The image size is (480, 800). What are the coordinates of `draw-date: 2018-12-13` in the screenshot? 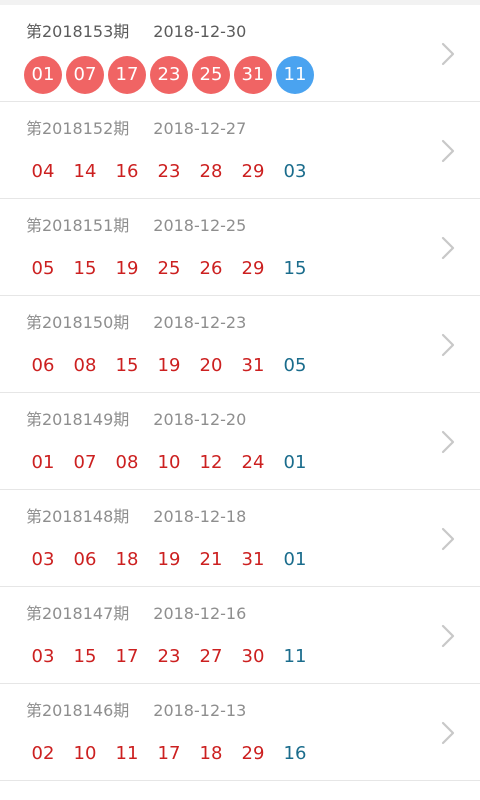 It's located at (200, 710).